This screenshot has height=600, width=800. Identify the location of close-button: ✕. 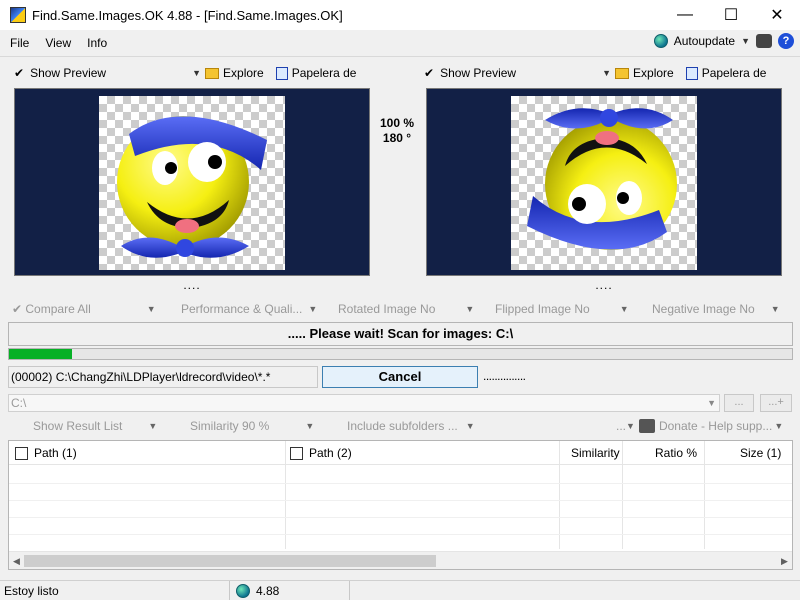
(777, 15).